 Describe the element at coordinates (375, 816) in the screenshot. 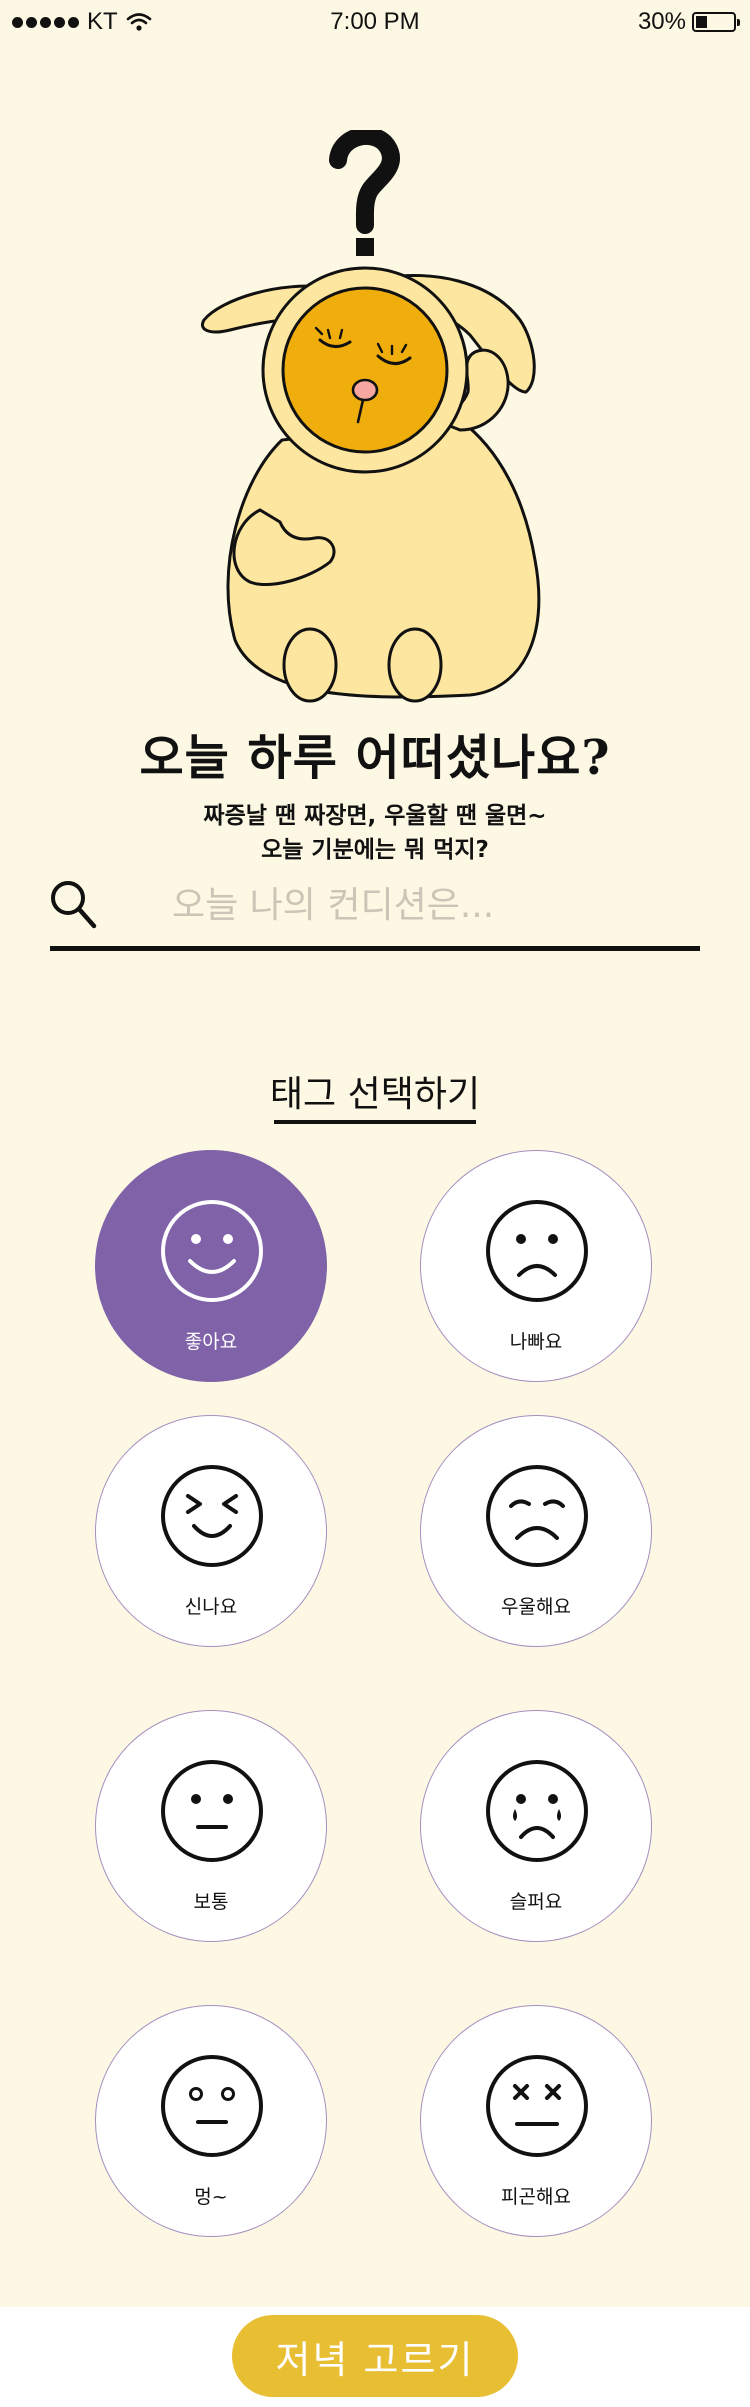

I see `subtitle-line-1: 짜증날 땐 짜장면, 우울할 땐 울면~` at that location.